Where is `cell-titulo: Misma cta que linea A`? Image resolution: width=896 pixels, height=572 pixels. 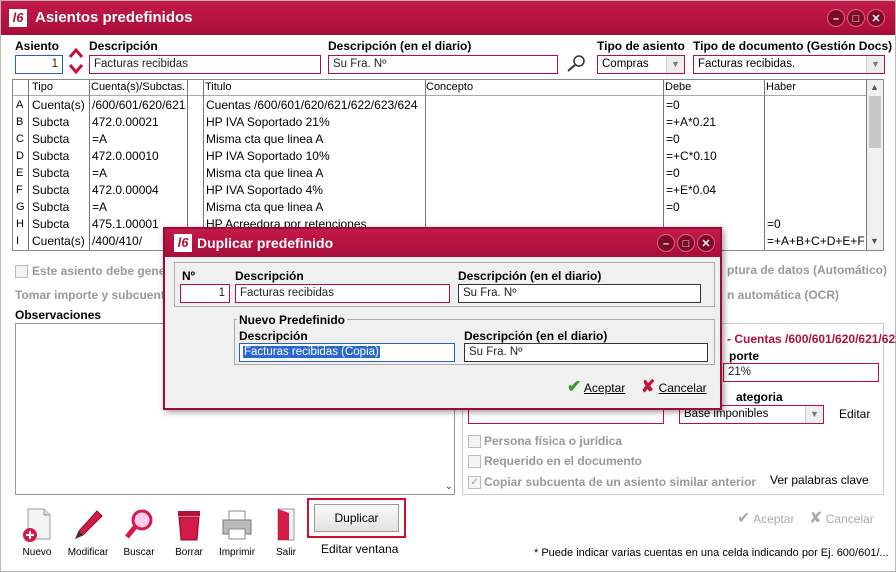
cell-titulo: Misma cta que linea A is located at coordinates (265, 173).